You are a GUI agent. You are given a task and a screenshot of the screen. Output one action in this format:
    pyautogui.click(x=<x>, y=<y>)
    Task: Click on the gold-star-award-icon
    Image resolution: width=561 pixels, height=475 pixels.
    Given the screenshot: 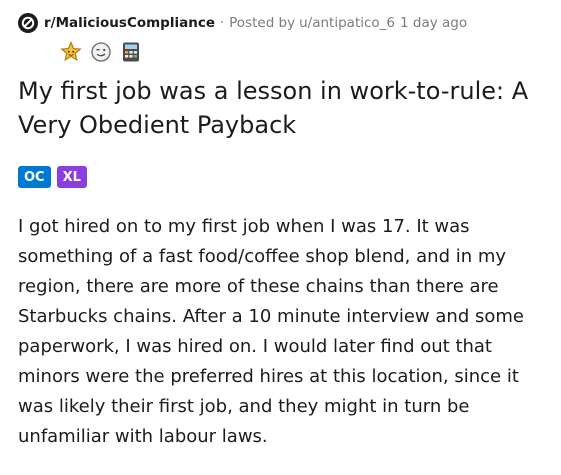 What is the action you would take?
    pyautogui.click(x=71, y=52)
    